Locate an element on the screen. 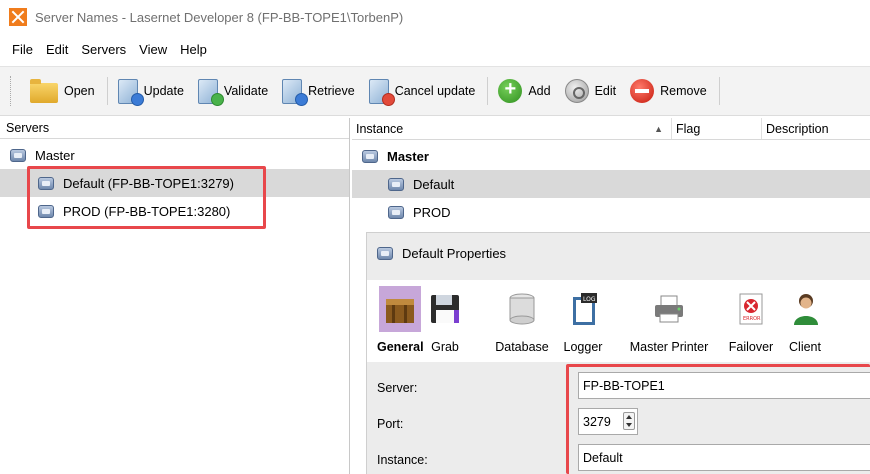 The height and width of the screenshot is (474, 870). toolbar-grip is located at coordinates (12, 91).